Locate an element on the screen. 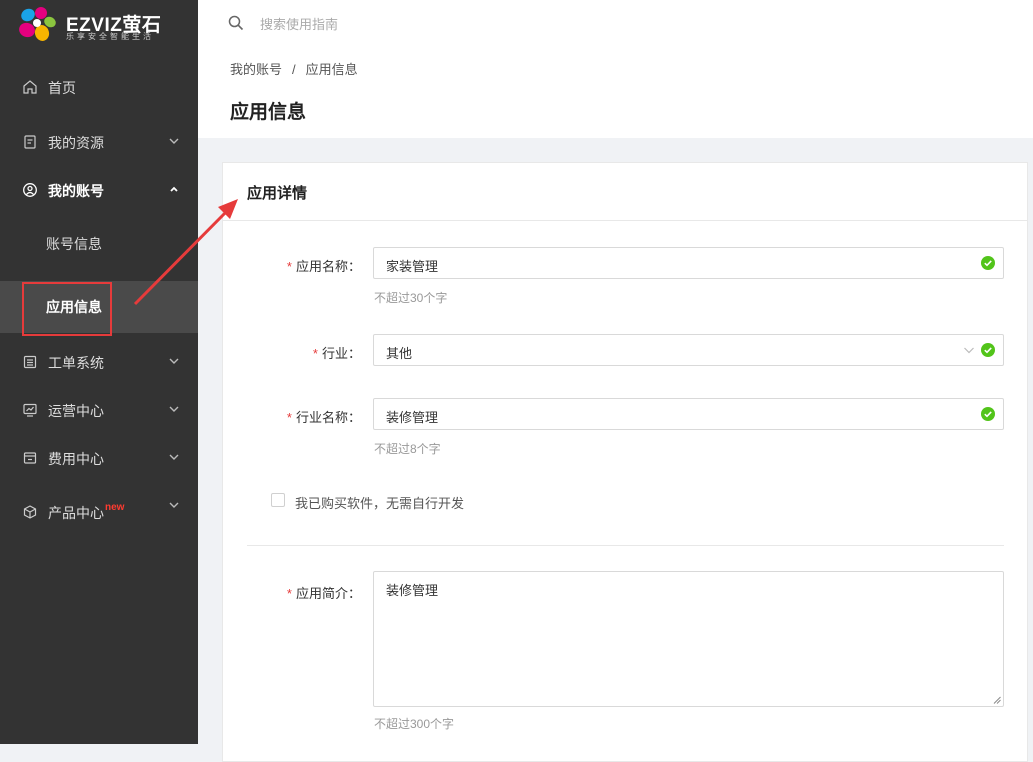 The image size is (1033, 762). cube-icon is located at coordinates (30, 512).